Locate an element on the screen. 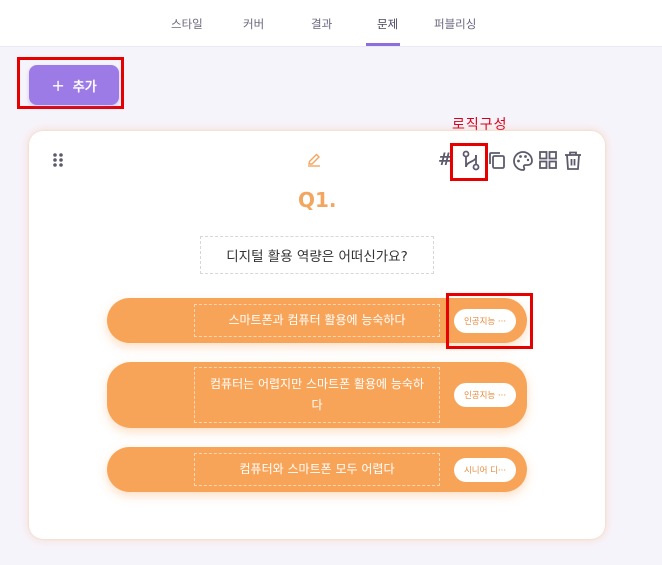 The height and width of the screenshot is (565, 662). question-number: Q1. is located at coordinates (317, 200).